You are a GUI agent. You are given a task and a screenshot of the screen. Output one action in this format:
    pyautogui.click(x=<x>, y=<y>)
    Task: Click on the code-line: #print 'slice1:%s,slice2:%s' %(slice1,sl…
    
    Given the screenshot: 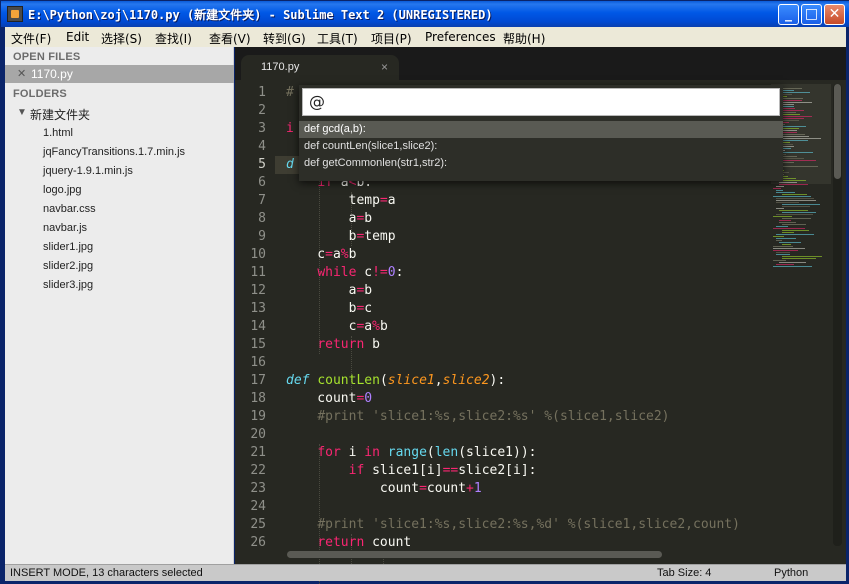 What is the action you would take?
    pyautogui.click(x=493, y=416)
    